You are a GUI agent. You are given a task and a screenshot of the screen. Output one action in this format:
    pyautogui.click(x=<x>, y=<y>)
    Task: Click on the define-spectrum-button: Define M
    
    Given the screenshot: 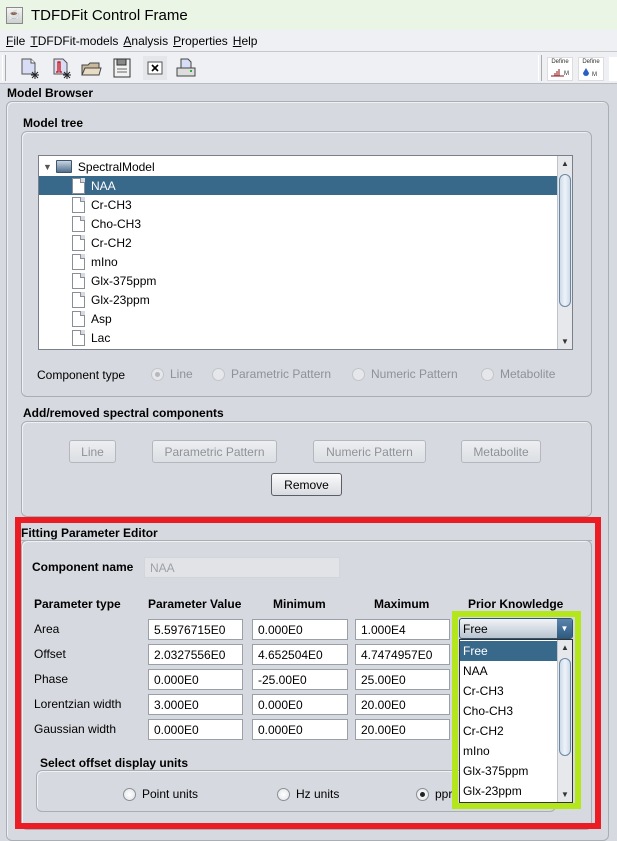 What is the action you would take?
    pyautogui.click(x=560, y=69)
    